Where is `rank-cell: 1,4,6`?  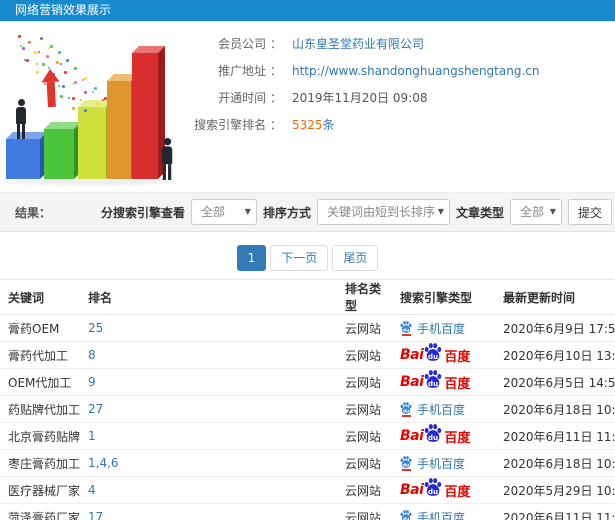 rank-cell: 1,4,6 is located at coordinates (208, 463).